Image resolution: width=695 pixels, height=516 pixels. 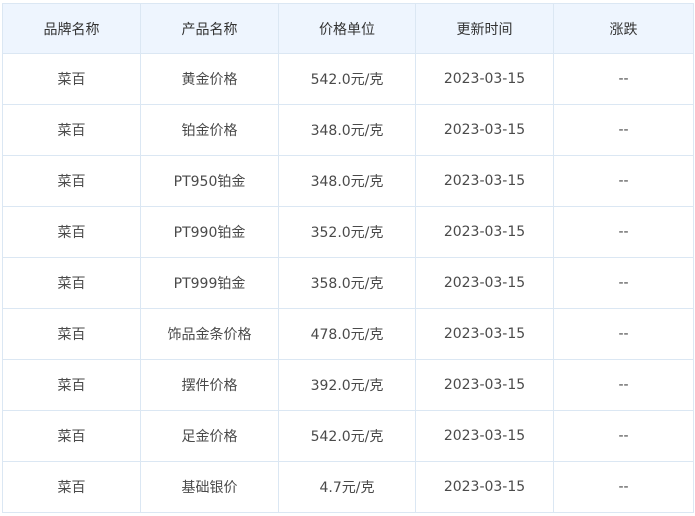 What do you see at coordinates (209, 385) in the screenshot?
I see `product-cell: 摆件价格` at bounding box center [209, 385].